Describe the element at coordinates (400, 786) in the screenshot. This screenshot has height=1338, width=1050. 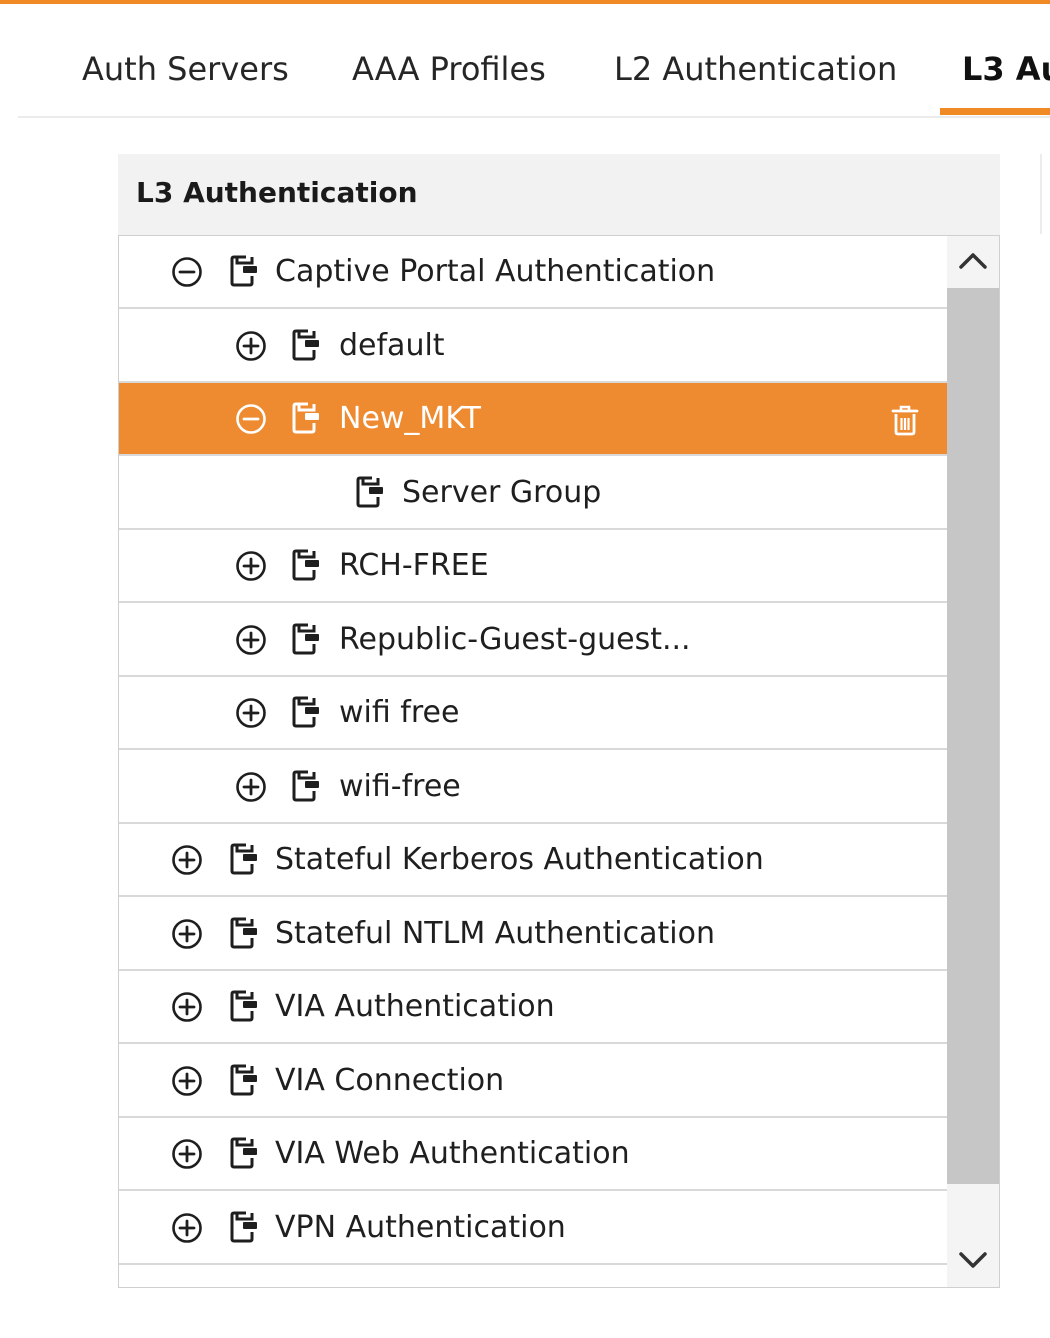
I see `tree-row-label: wifi-free` at that location.